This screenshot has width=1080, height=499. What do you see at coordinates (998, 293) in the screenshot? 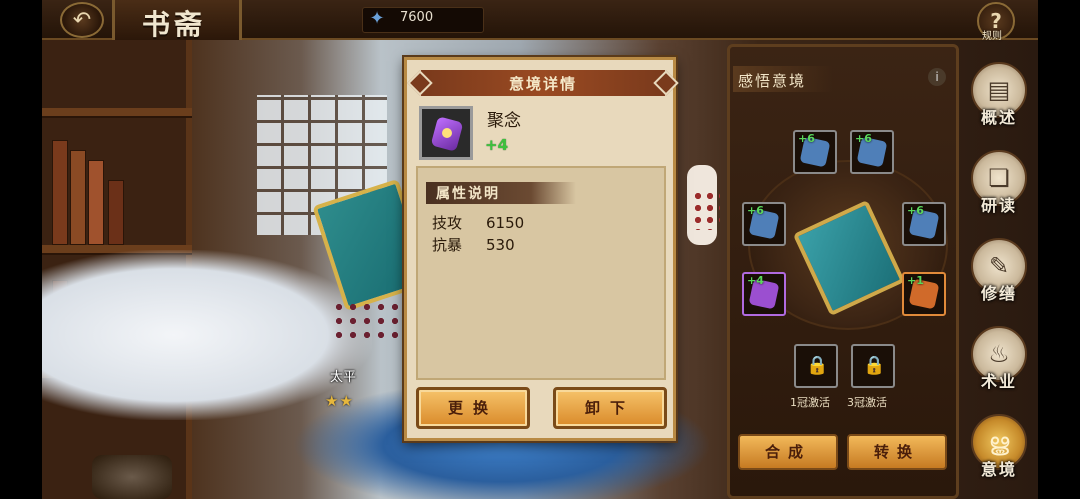
I see `nav-label: 修缮` at bounding box center [998, 293].